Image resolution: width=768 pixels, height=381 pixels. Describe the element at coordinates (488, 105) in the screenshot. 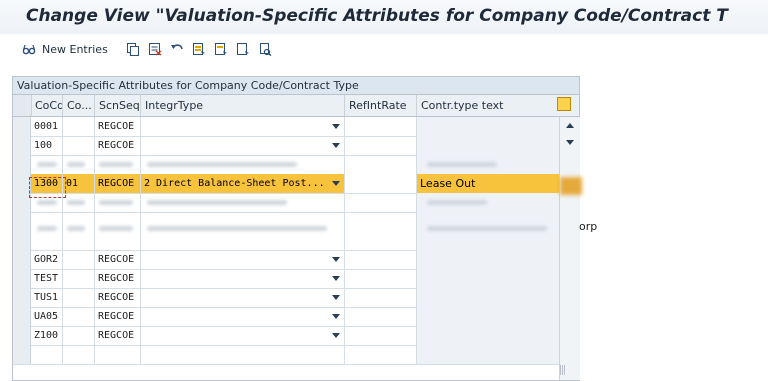

I see `column-header-contr-type-text: Contr.type text` at that location.